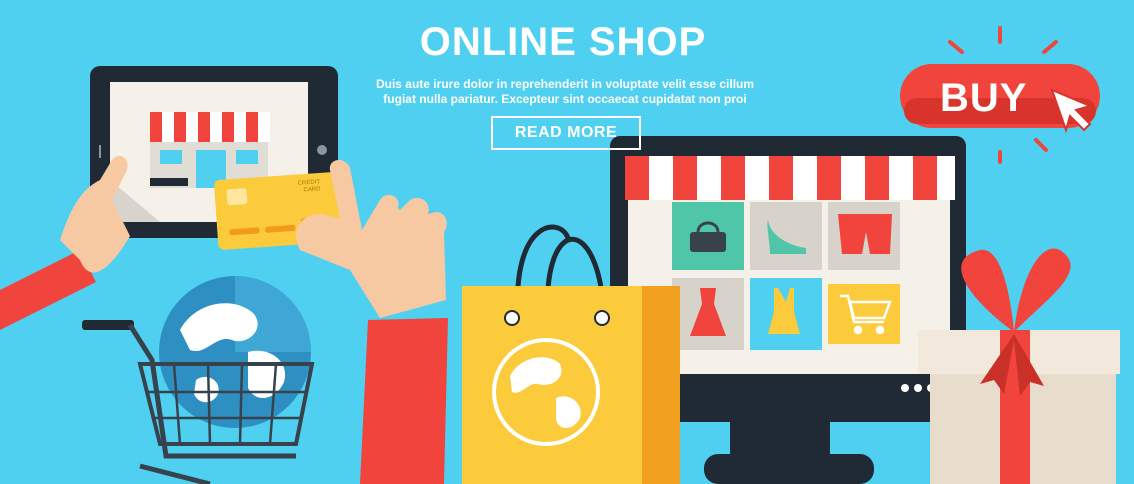 The image size is (1134, 484). I want to click on globe-icon, so click(235, 352).